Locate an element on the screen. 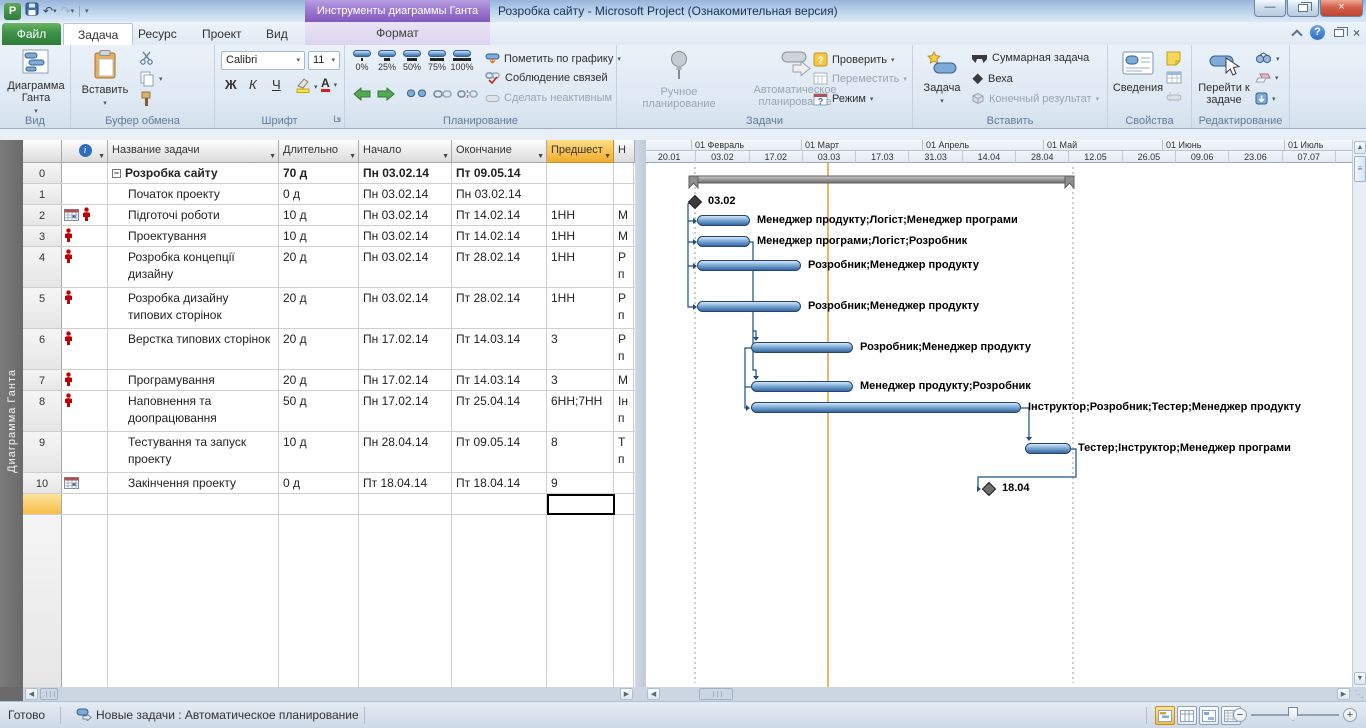 This screenshot has height=728, width=1366. unlink-tasks-button is located at coordinates (467, 94).